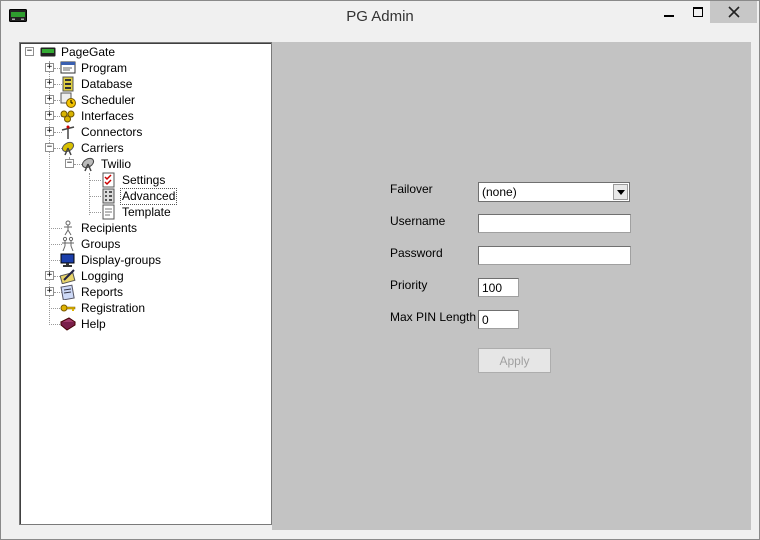  I want to click on connectors-icon, so click(68, 132).